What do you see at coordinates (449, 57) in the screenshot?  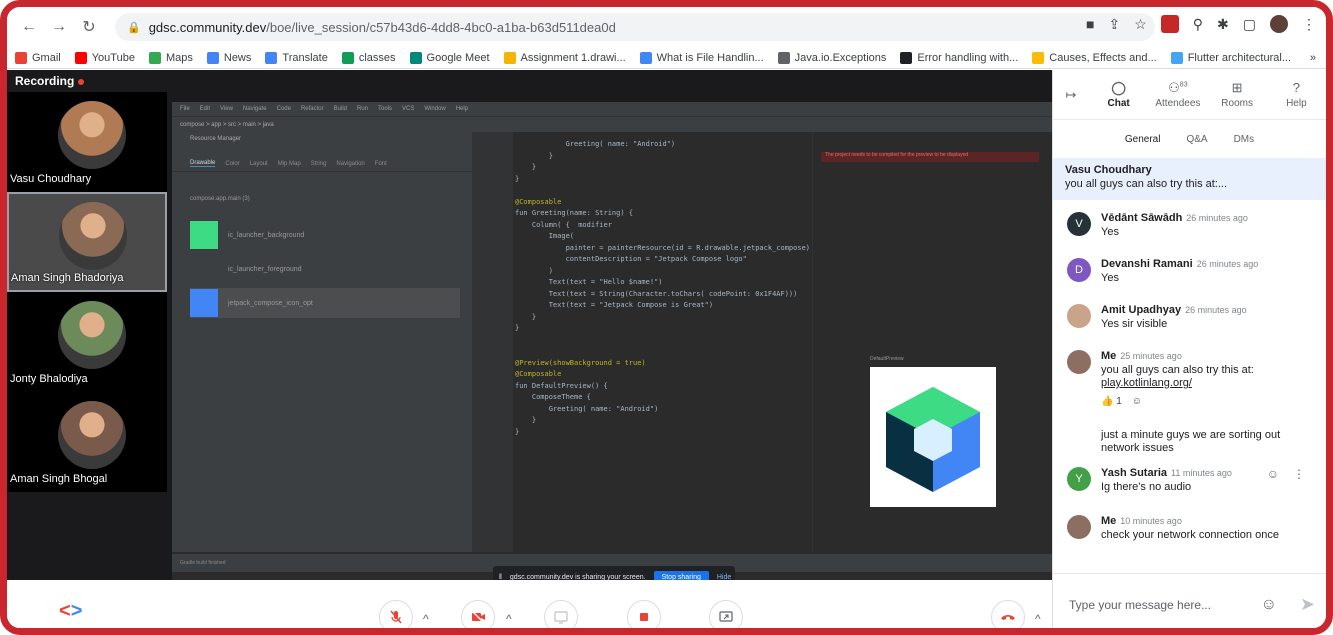 I see `bookmark-item: Google Meet` at bounding box center [449, 57].